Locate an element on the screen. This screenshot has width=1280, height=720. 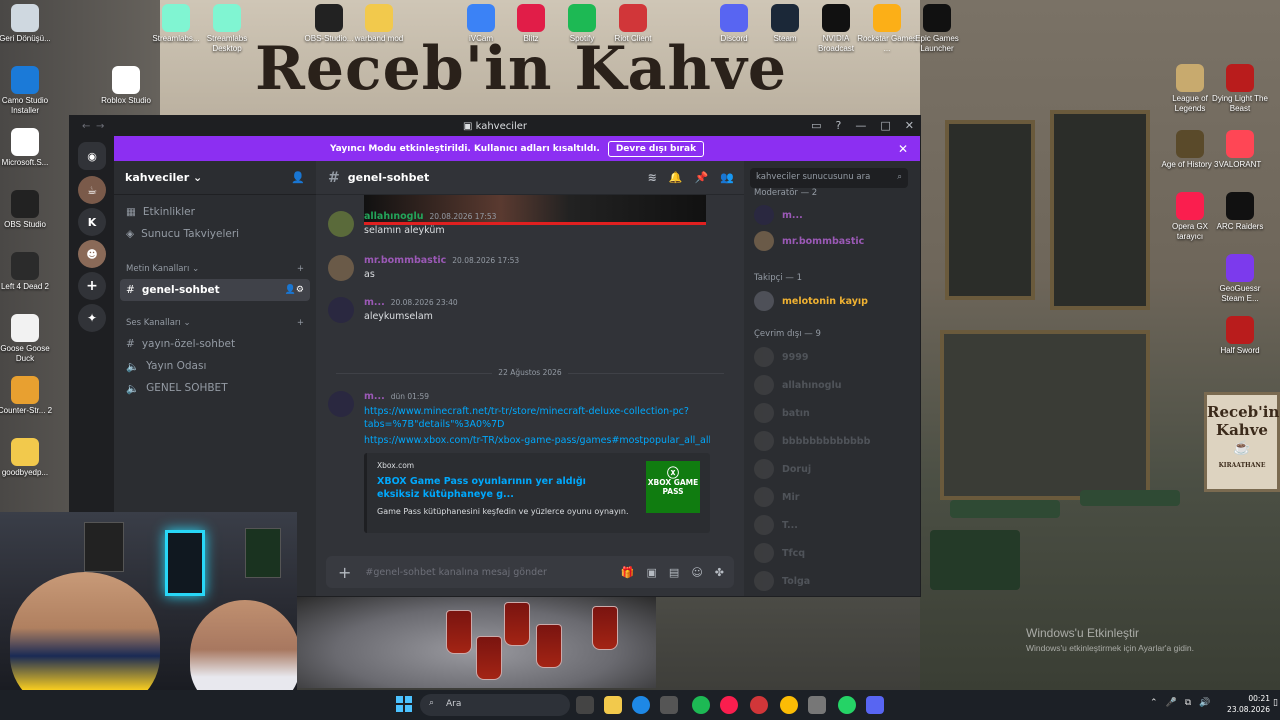
server-icon-kahveciler: ☕ is located at coordinates (92, 190).